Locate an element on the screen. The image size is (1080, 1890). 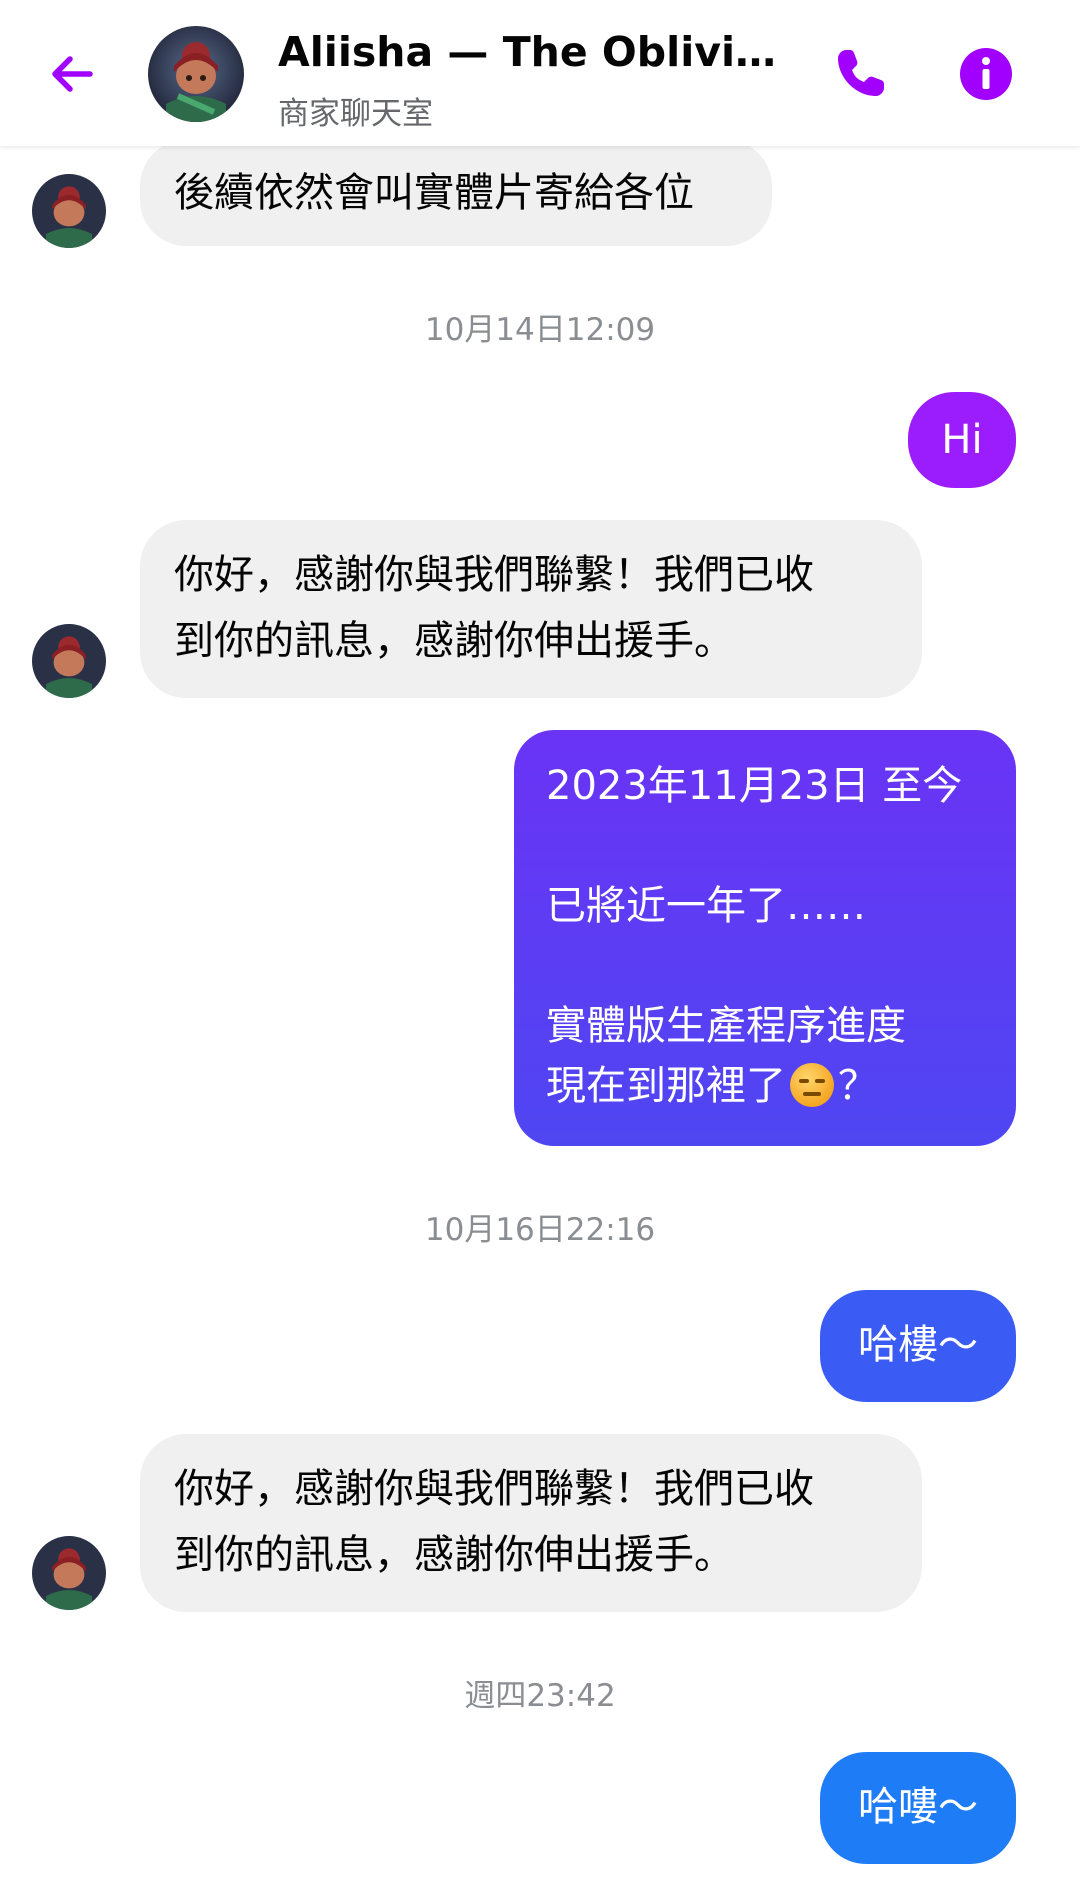
message-text-line: 2023年11月23日 至今 is located at coordinates (754, 786).